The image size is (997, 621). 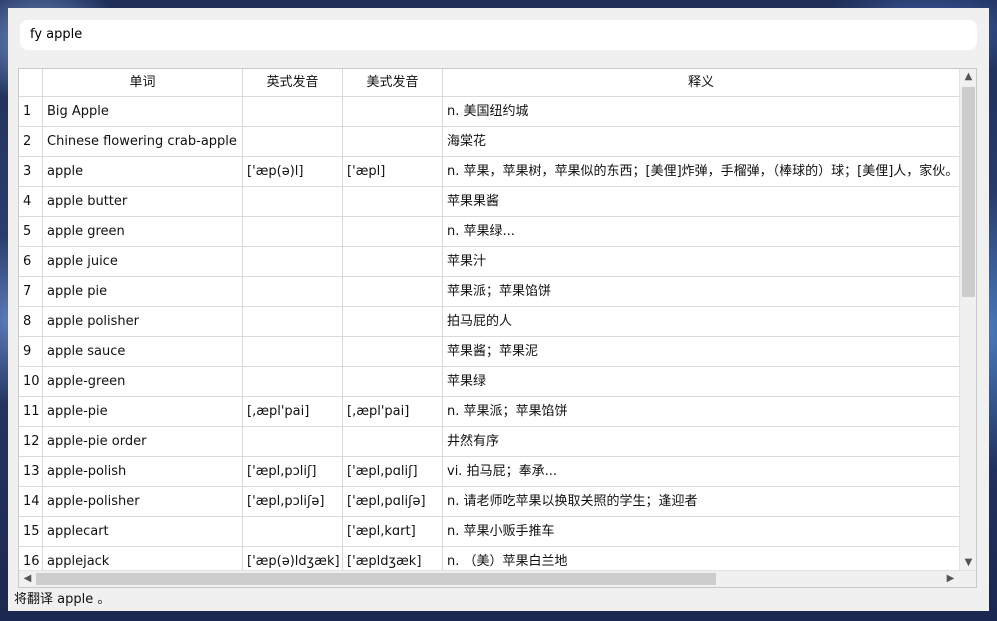 I want to click on table-row: 12 apple-pie order 井然有序, so click(x=489, y=442).